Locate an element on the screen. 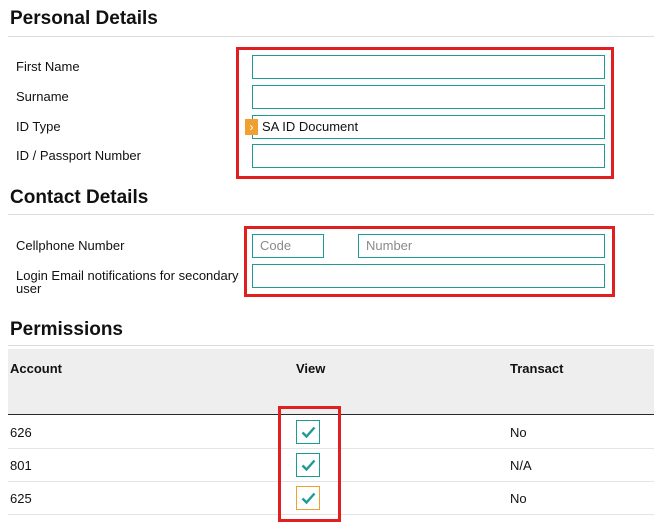 This screenshot has width=654, height=529. row-1-account: 626 is located at coordinates (21, 432).